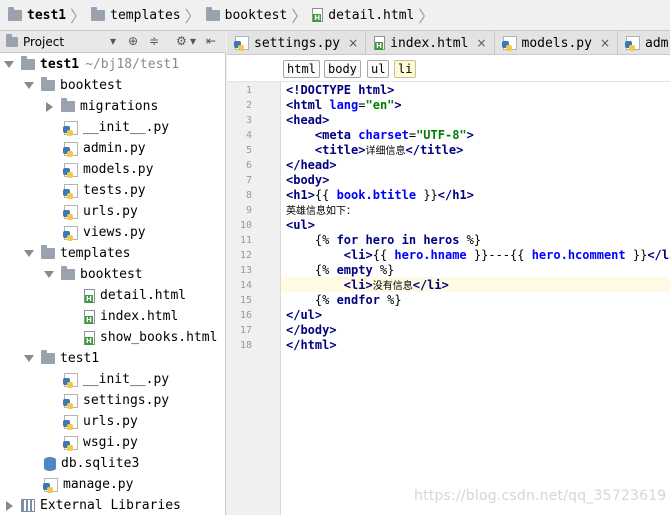  Describe the element at coordinates (245, 285) in the screenshot. I see `line-number: 14` at that location.